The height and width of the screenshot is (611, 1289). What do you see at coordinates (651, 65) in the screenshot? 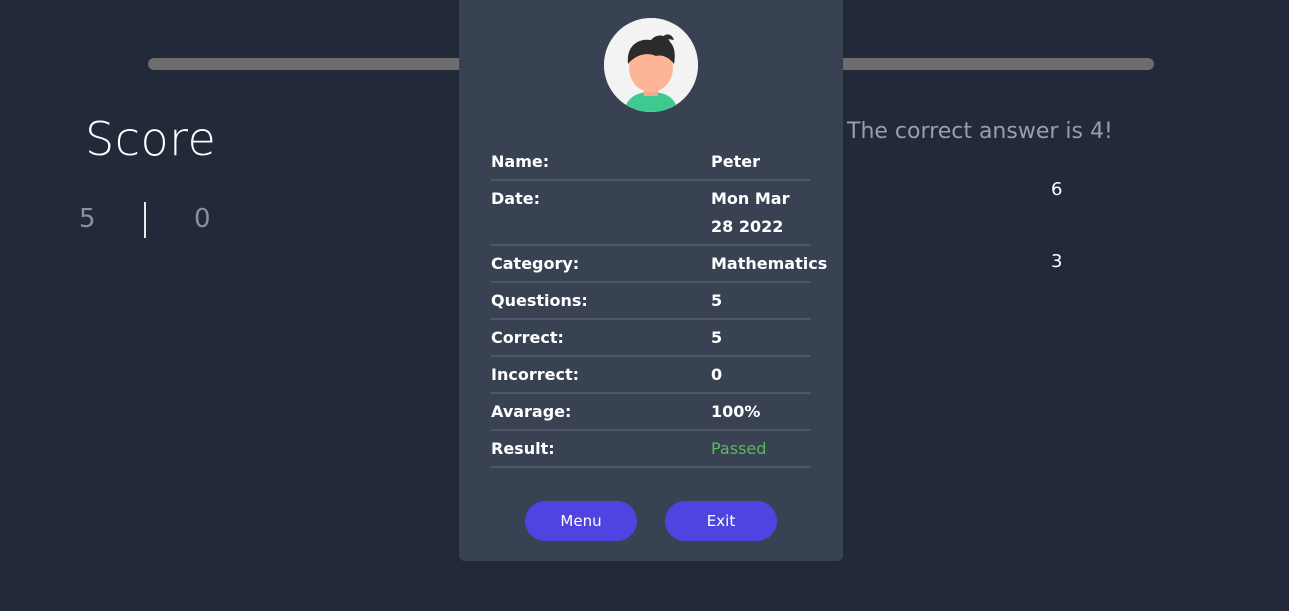
I see `user-avatar-icon` at bounding box center [651, 65].